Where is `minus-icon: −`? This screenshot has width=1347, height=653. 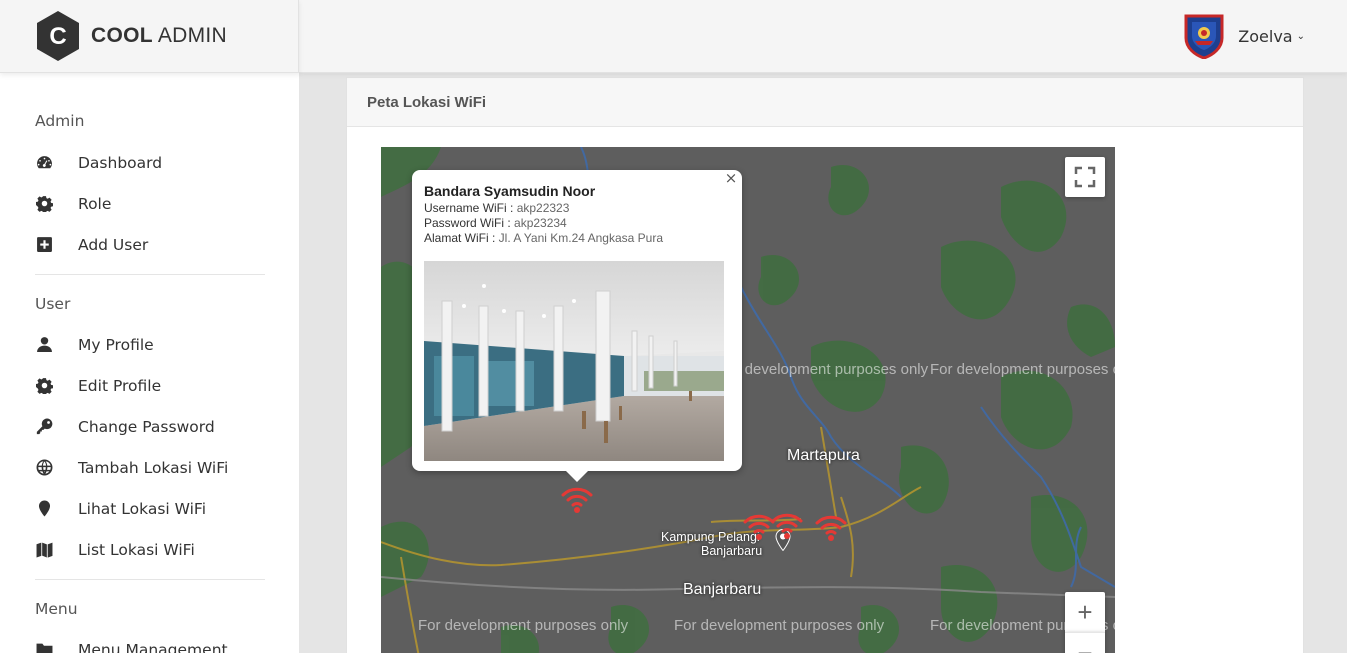
minus-icon: − is located at coordinates (1085, 645).